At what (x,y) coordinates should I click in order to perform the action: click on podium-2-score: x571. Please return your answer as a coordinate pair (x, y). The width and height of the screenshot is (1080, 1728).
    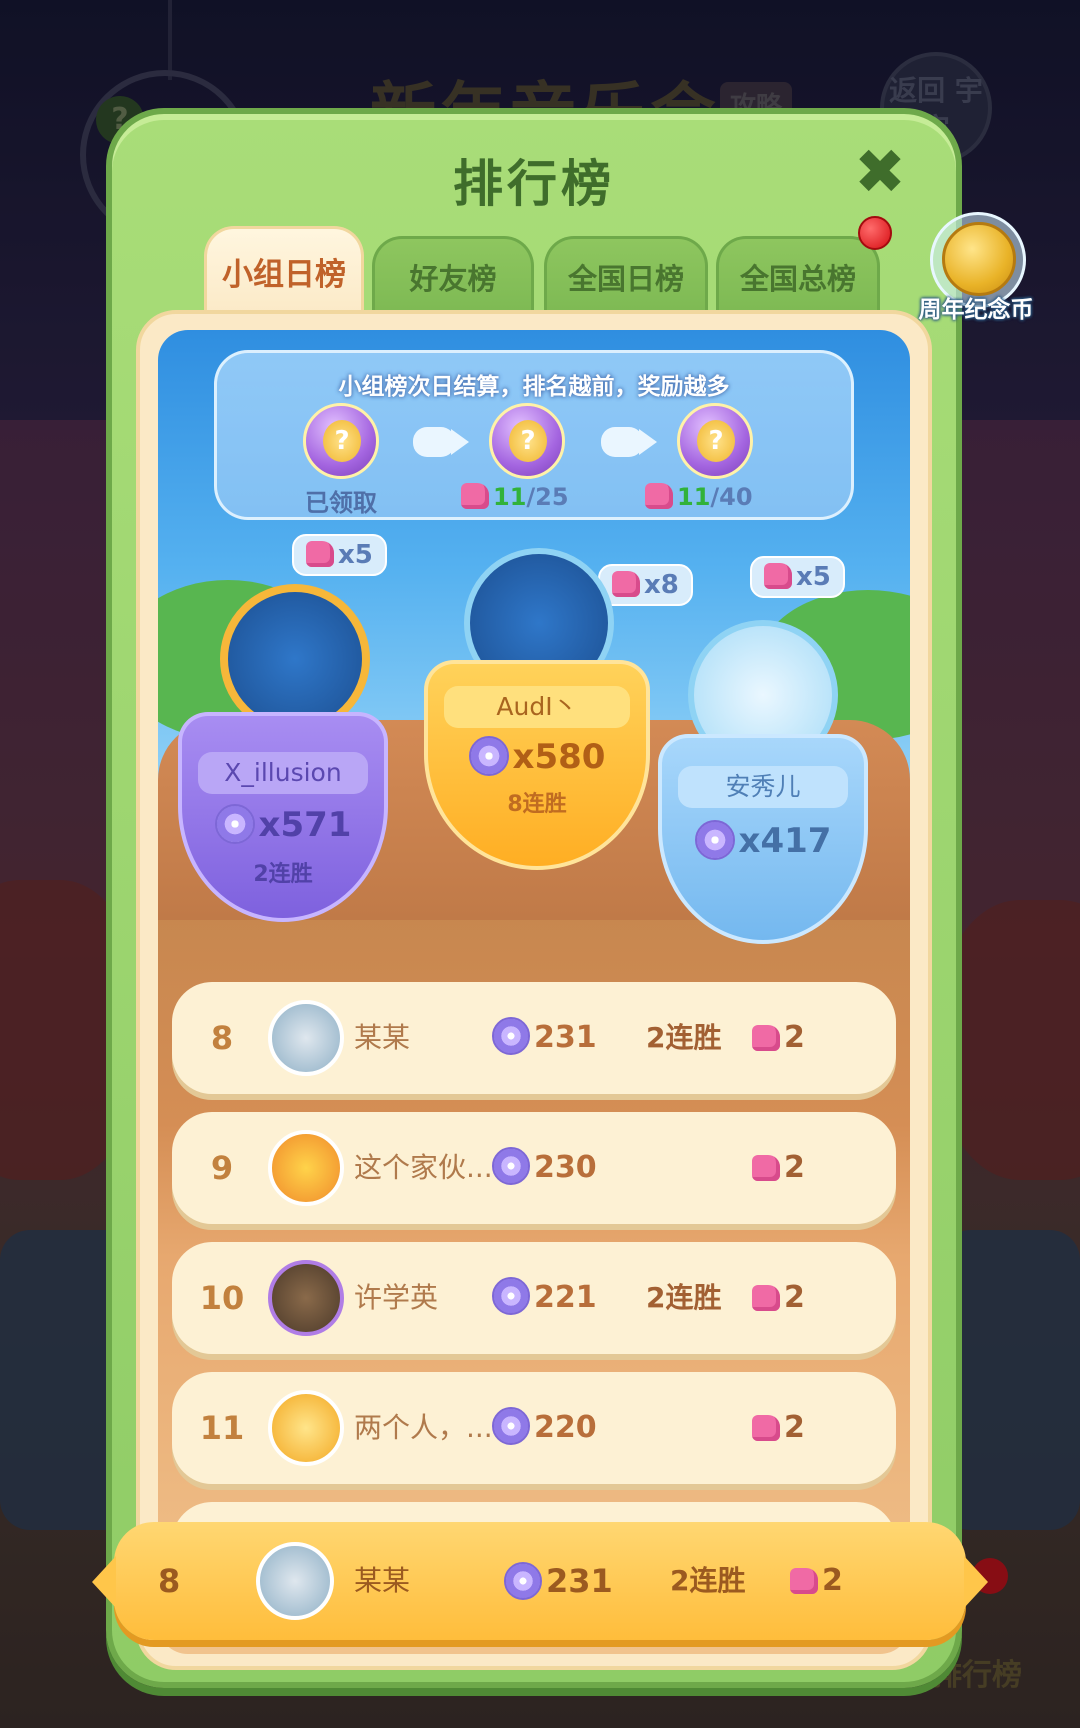
    Looking at the image, I should click on (283, 824).